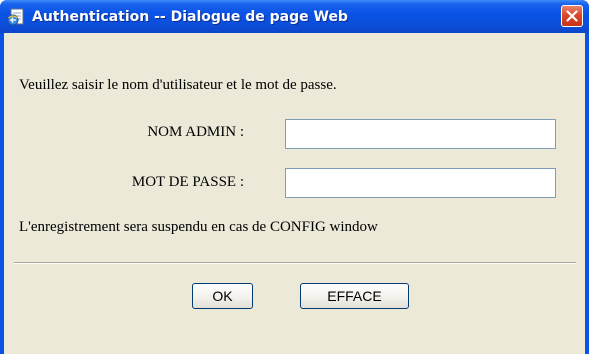 This screenshot has width=589, height=354. Describe the element at coordinates (190, 17) in the screenshot. I see `window-title: Authentication -- Dialogue de page Web` at that location.